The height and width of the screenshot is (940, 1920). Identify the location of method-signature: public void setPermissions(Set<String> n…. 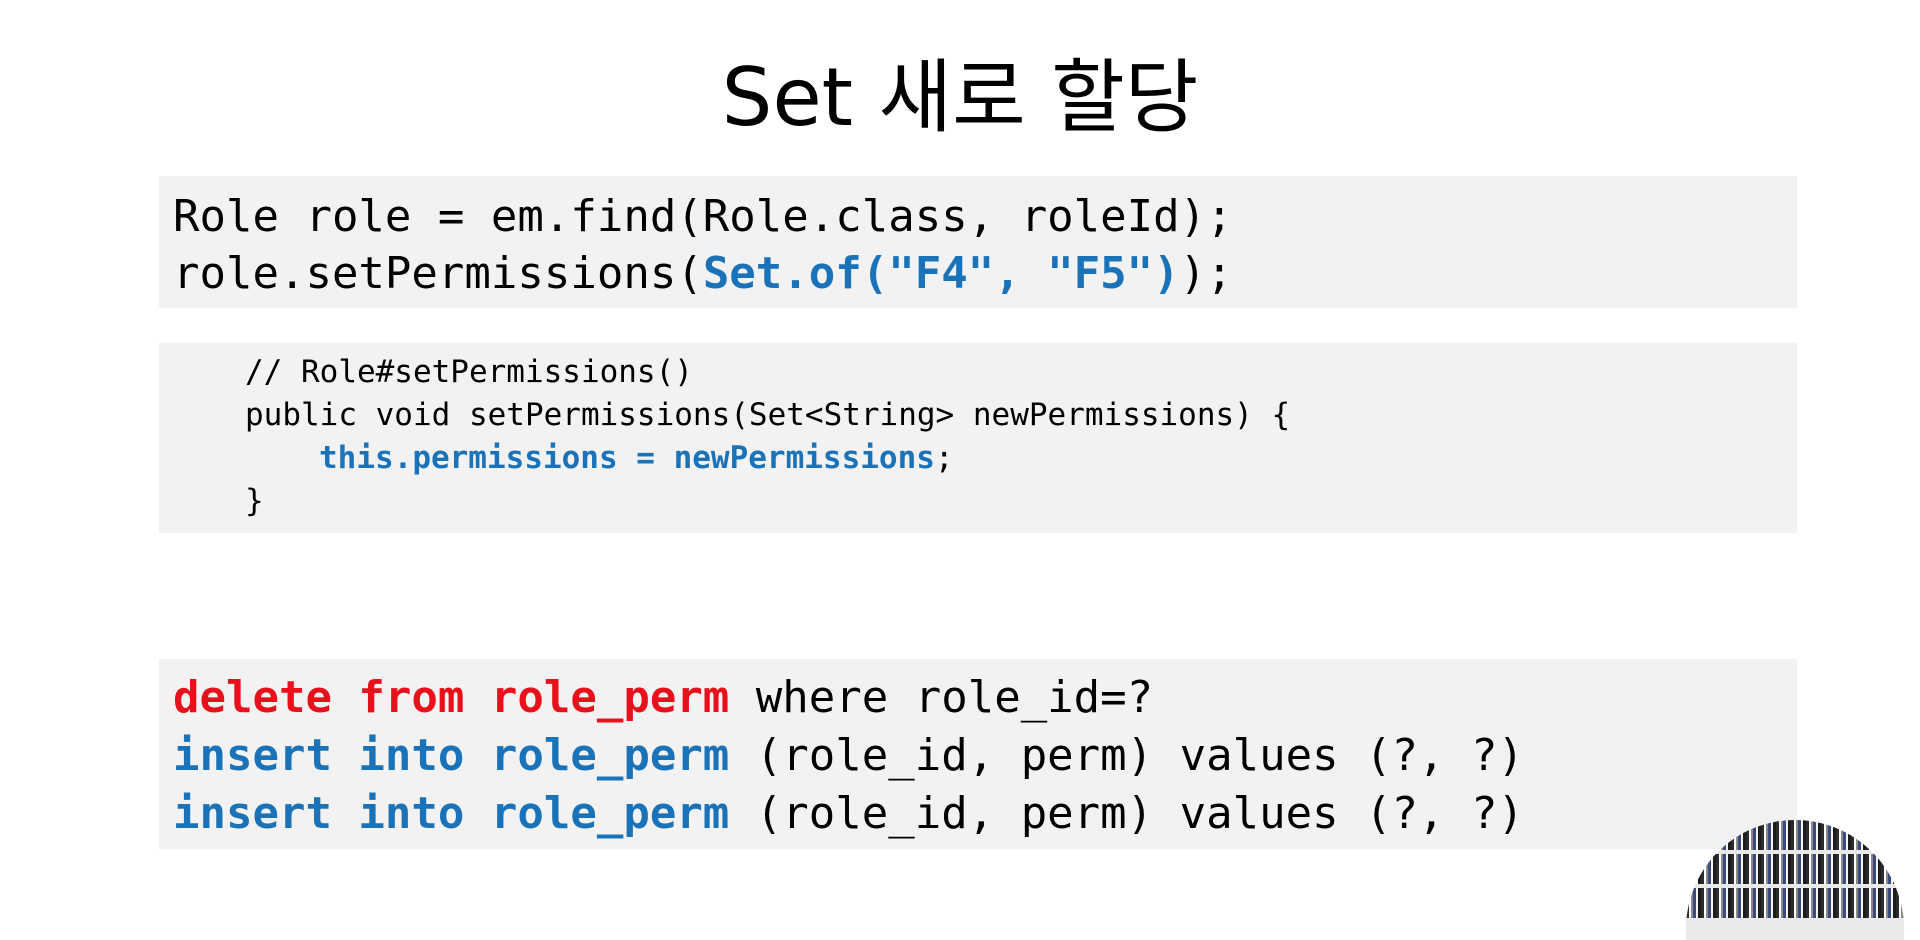
(768, 415).